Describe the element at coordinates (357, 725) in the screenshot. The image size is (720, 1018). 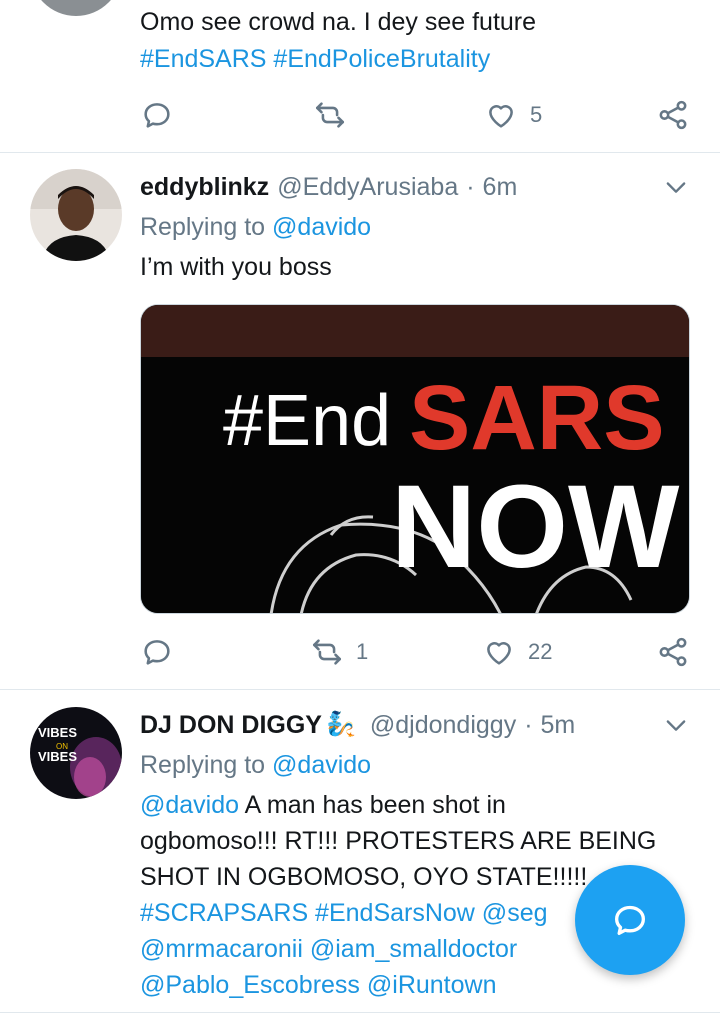
I see `tweet-header: DJ DON DIGGY 🧞 @djdondiggy · 5m` at that location.